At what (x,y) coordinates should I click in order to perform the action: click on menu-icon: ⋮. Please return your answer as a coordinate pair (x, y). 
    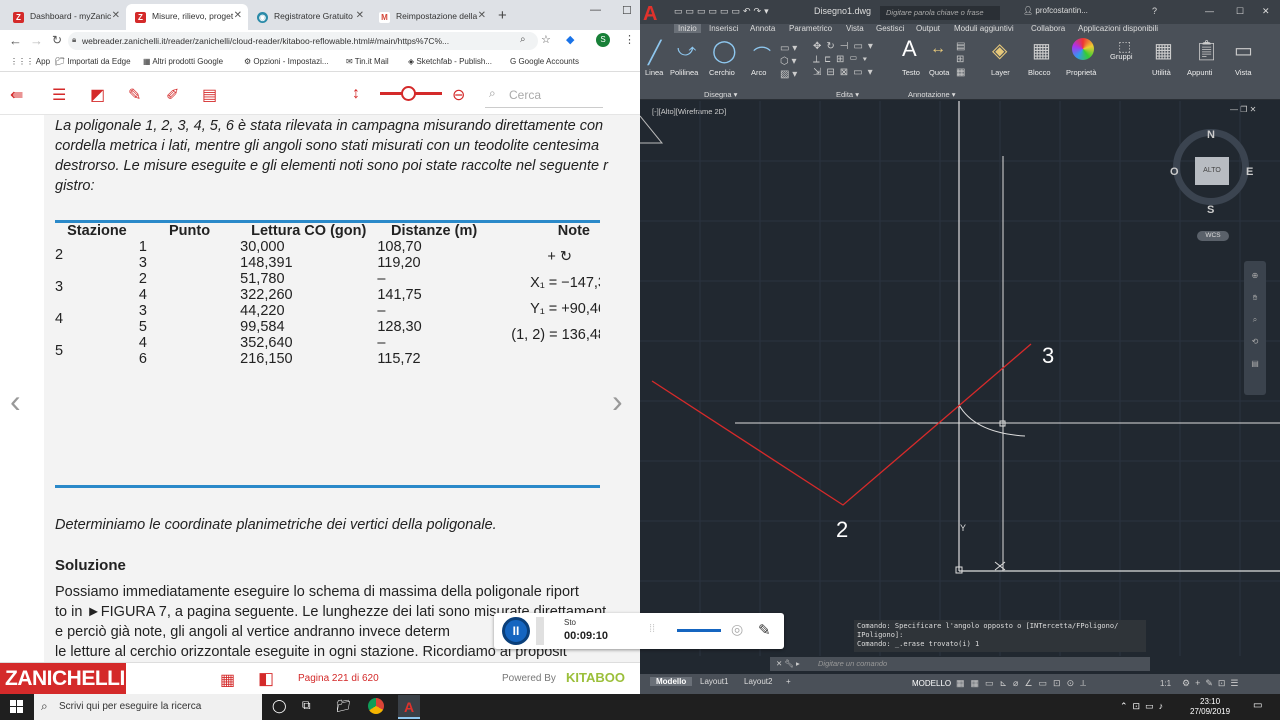
    Looking at the image, I should click on (629, 39).